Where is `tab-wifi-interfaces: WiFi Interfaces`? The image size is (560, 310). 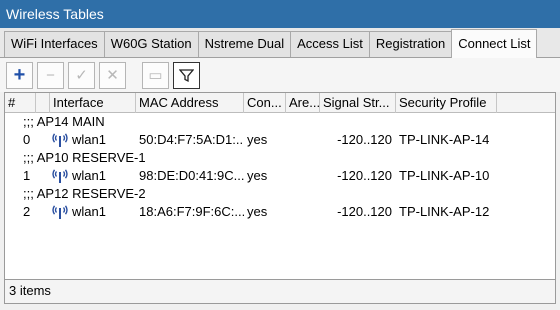
tab-wifi-interfaces: WiFi Interfaces is located at coordinates (54, 44).